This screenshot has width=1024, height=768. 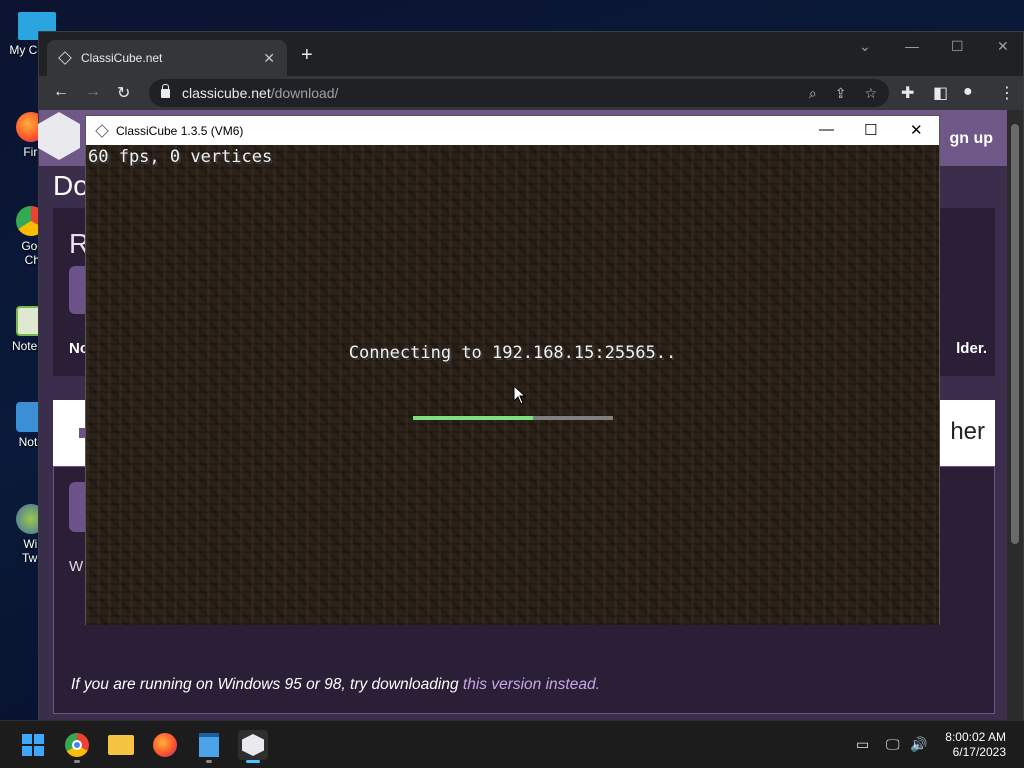 I want to click on taskbar-notepad, so click(x=209, y=746).